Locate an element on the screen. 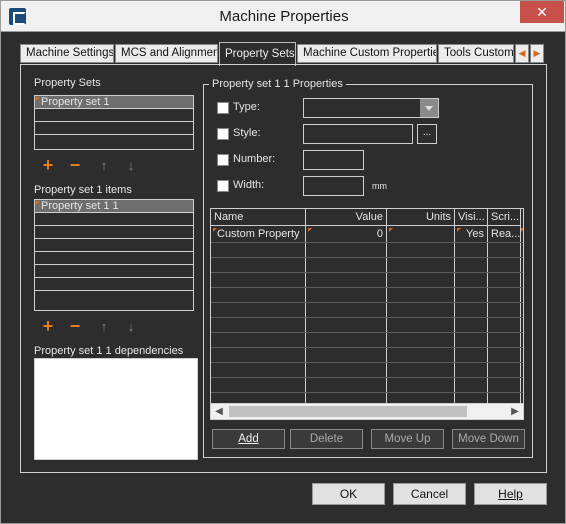 Image resolution: width=566 pixels, height=524 pixels. scroll-right-icon: ▶ is located at coordinates (515, 411).